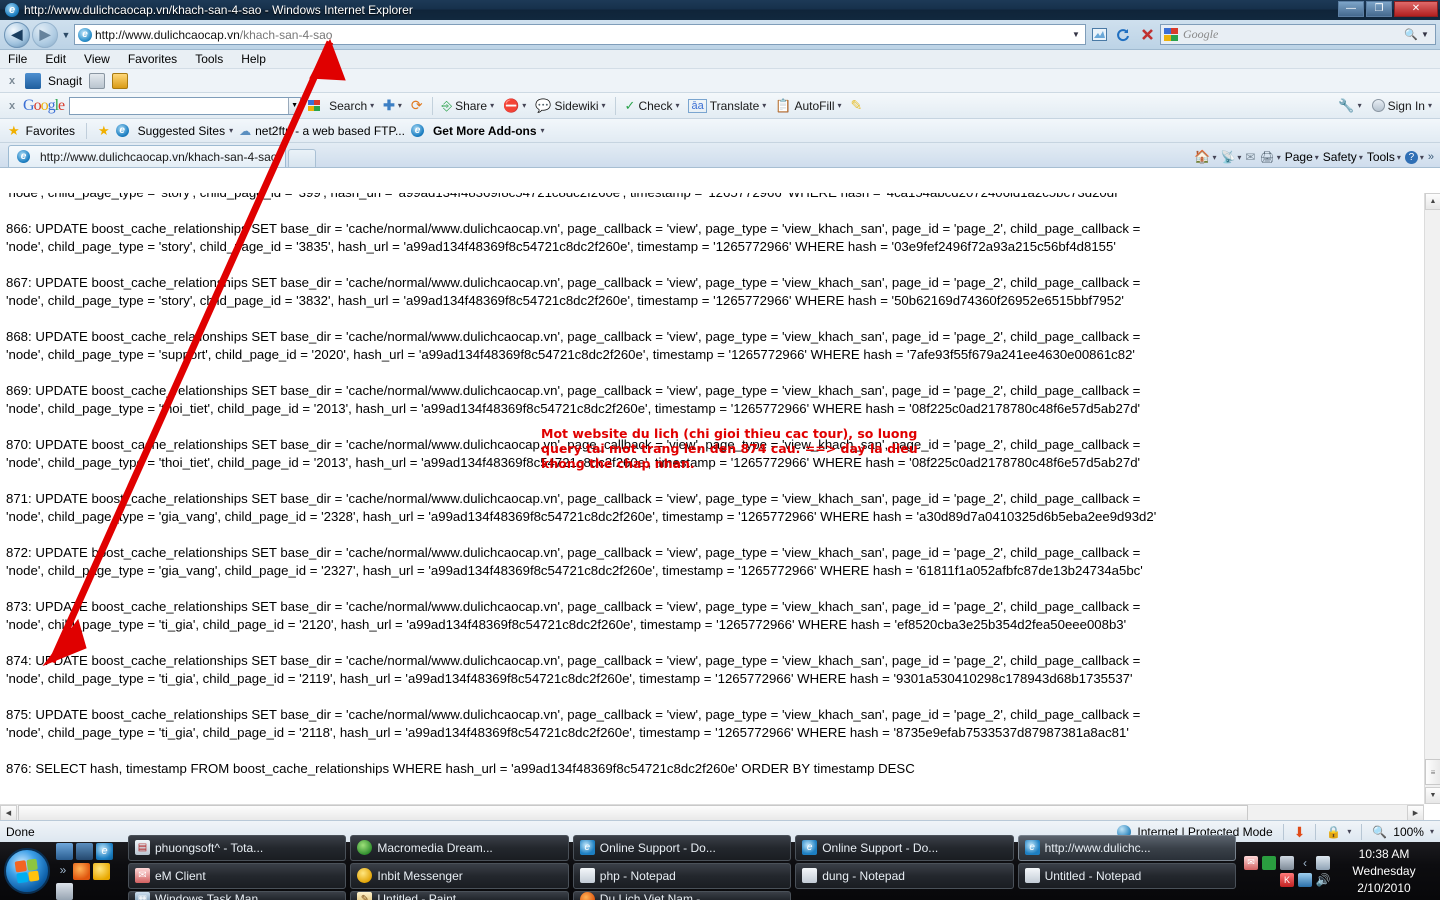 The height and width of the screenshot is (900, 1440). Describe the element at coordinates (12, 81) in the screenshot. I see `close-snagit-toolbar-button: x` at that location.